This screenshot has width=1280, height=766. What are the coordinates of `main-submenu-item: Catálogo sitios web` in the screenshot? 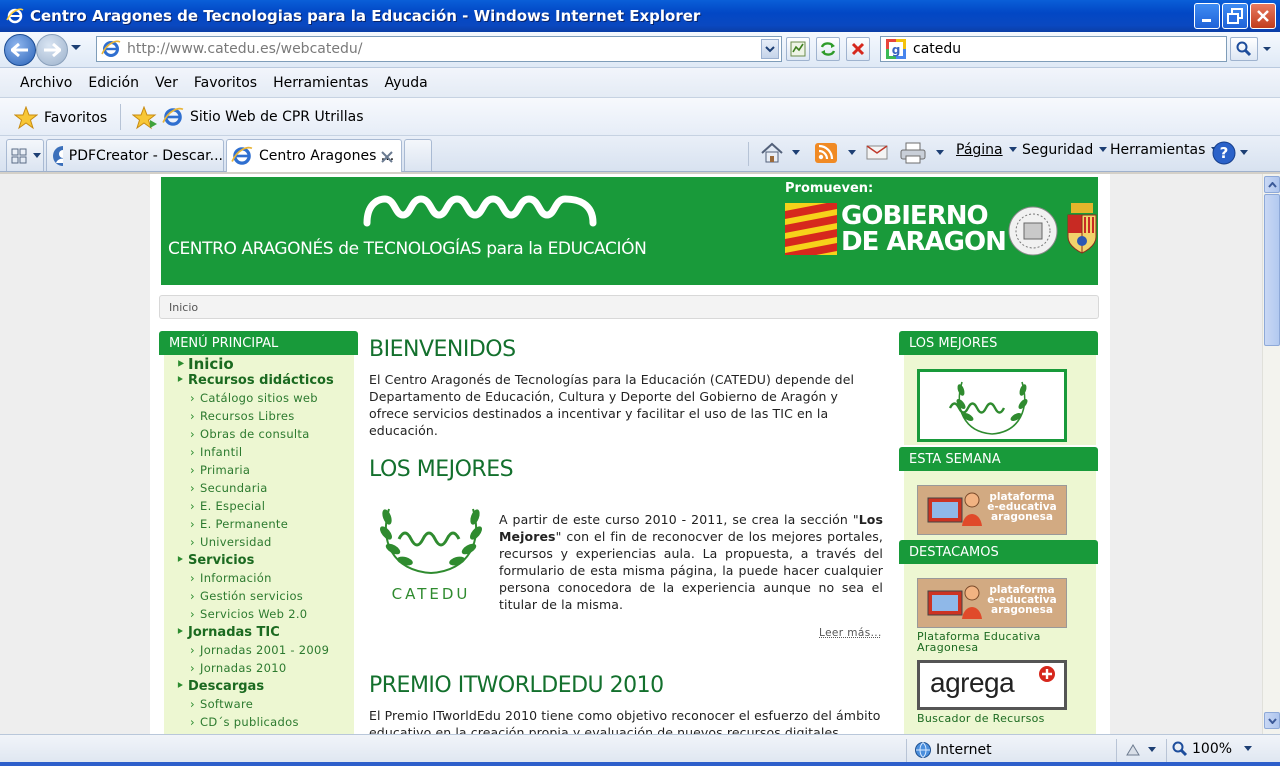 It's located at (259, 400).